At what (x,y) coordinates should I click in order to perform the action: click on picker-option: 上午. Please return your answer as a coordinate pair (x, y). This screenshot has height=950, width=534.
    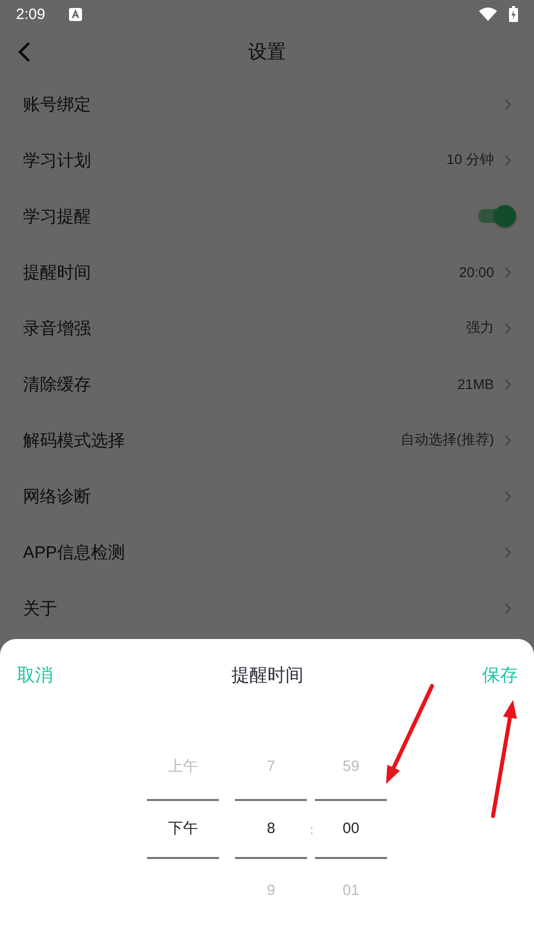
    Looking at the image, I should click on (183, 766).